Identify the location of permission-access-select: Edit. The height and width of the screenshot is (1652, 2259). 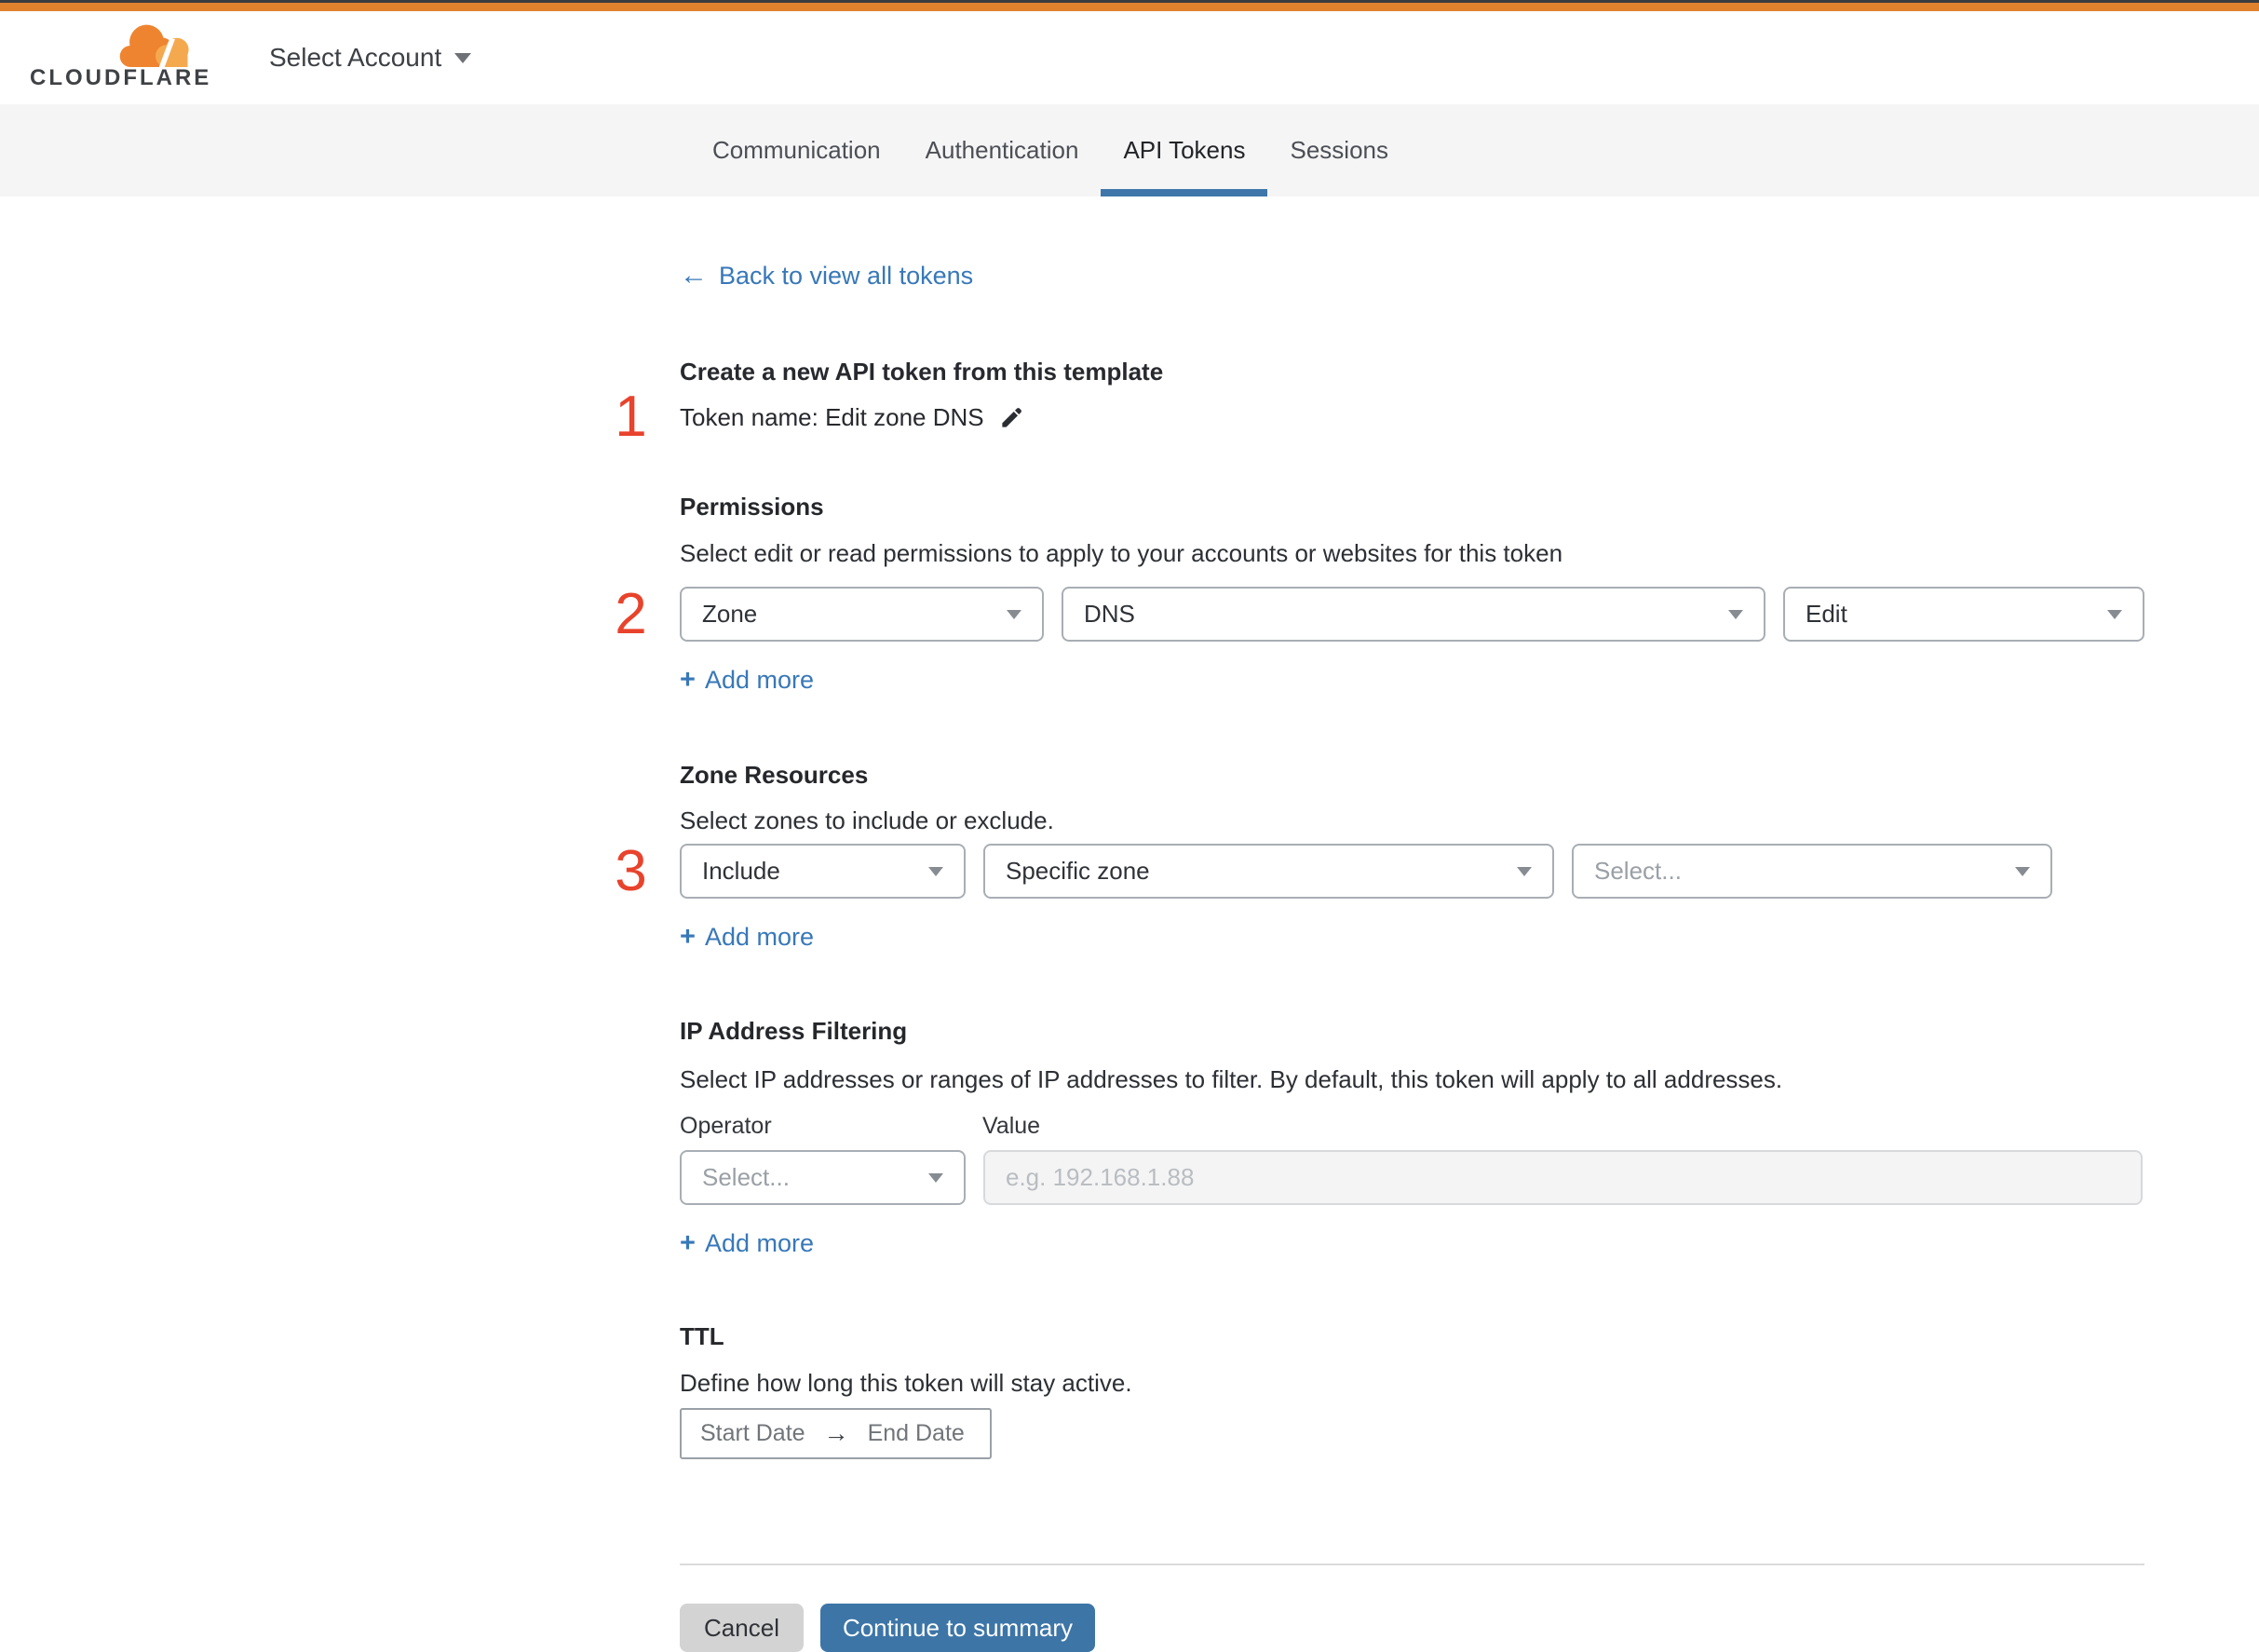
(1964, 614).